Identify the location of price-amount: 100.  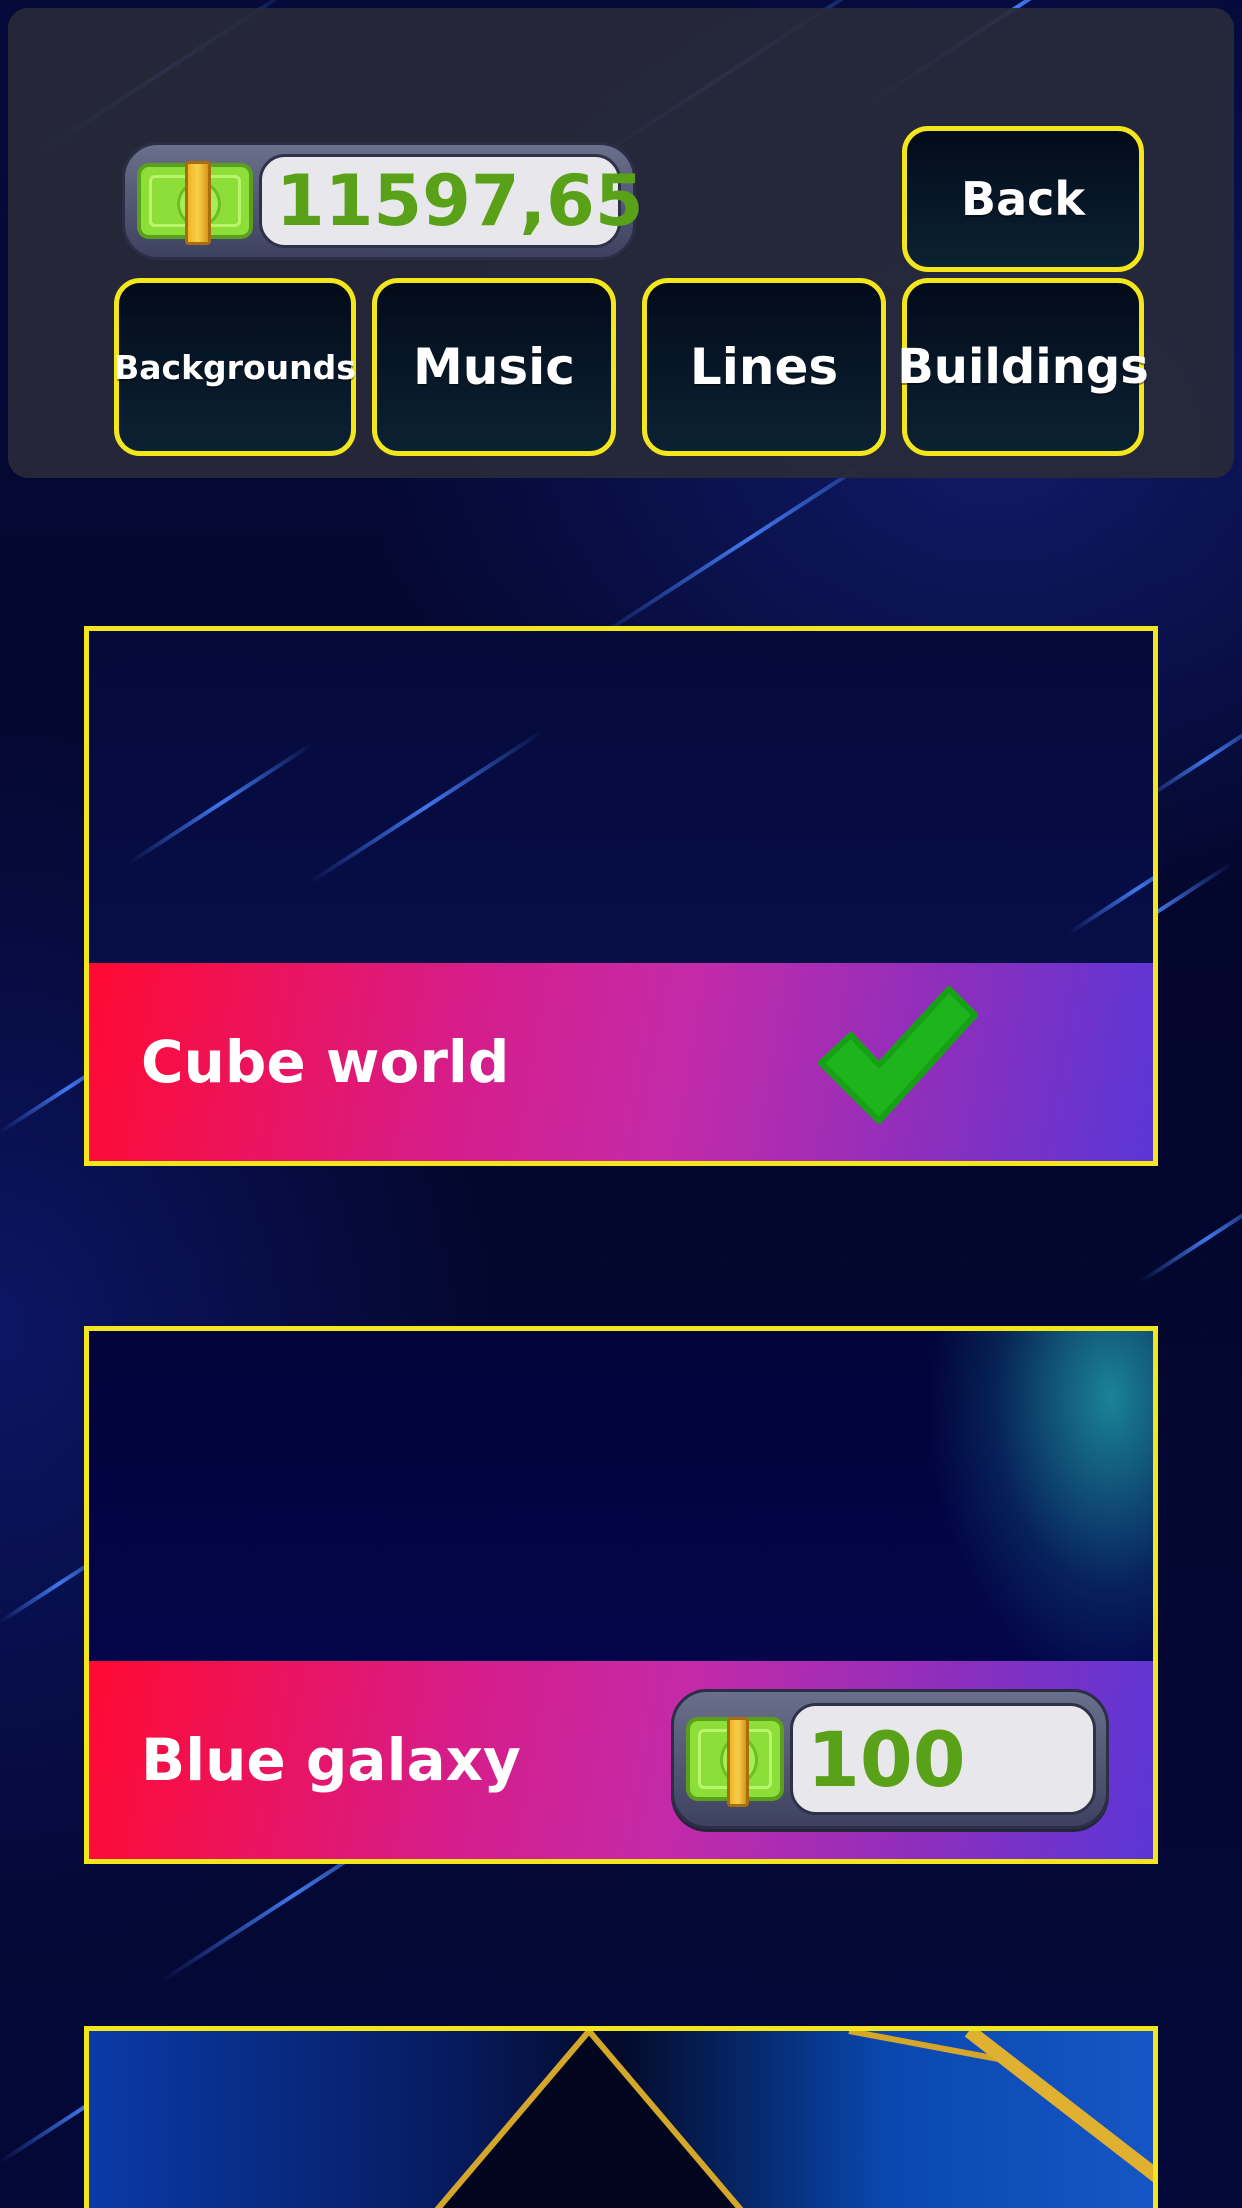
(943, 1759).